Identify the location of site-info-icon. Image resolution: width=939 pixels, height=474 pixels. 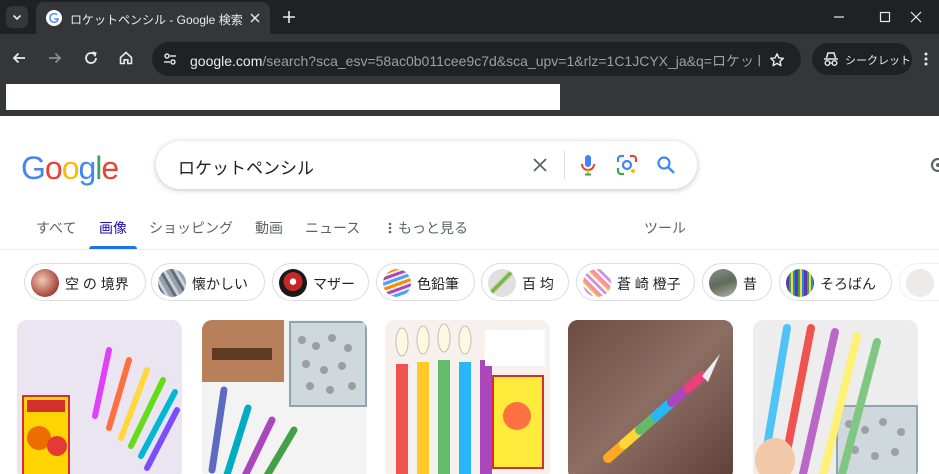
(170, 59).